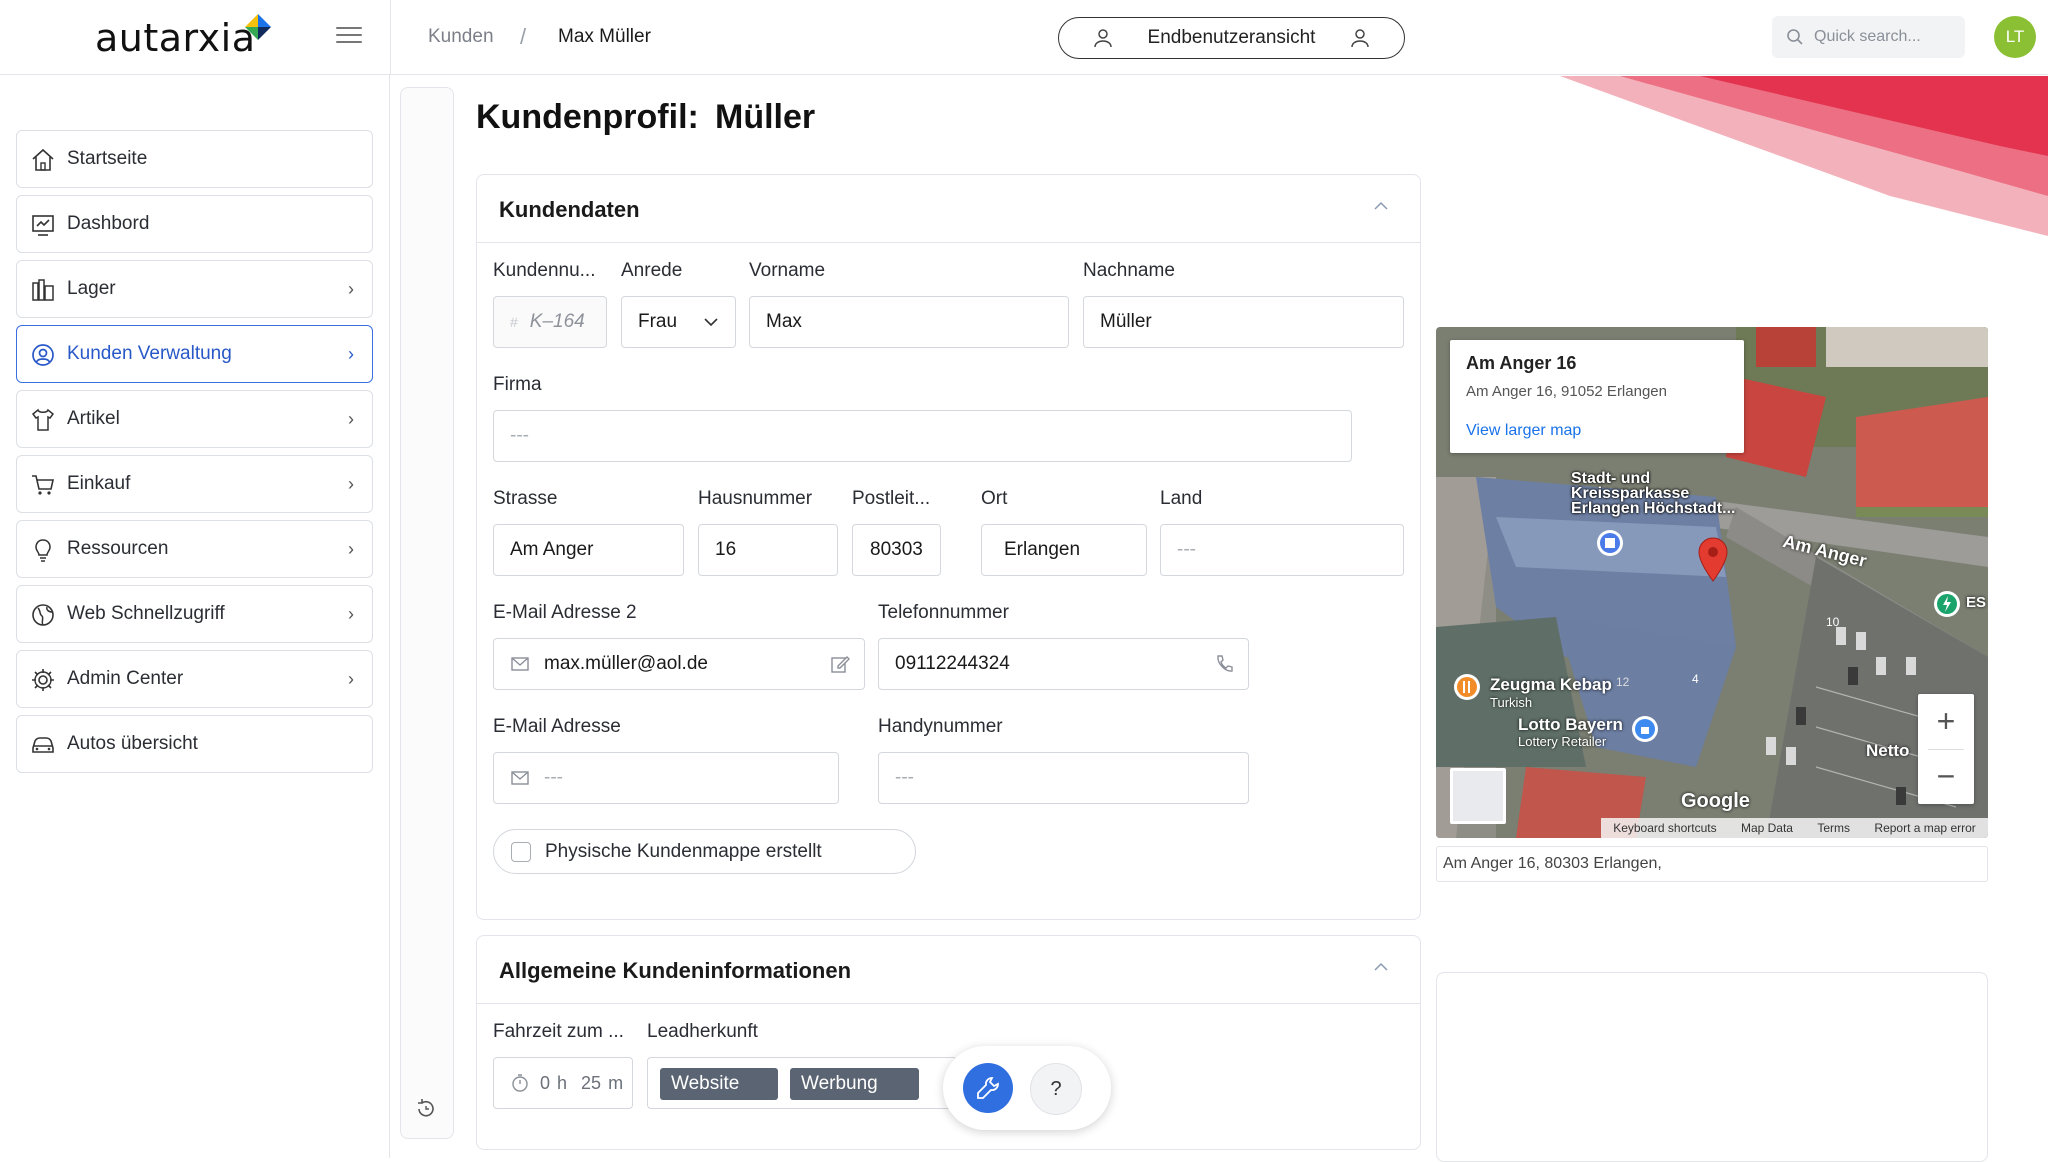  Describe the element at coordinates (1231, 38) in the screenshot. I see `enduser-view-button: Endbenutzeransicht` at that location.